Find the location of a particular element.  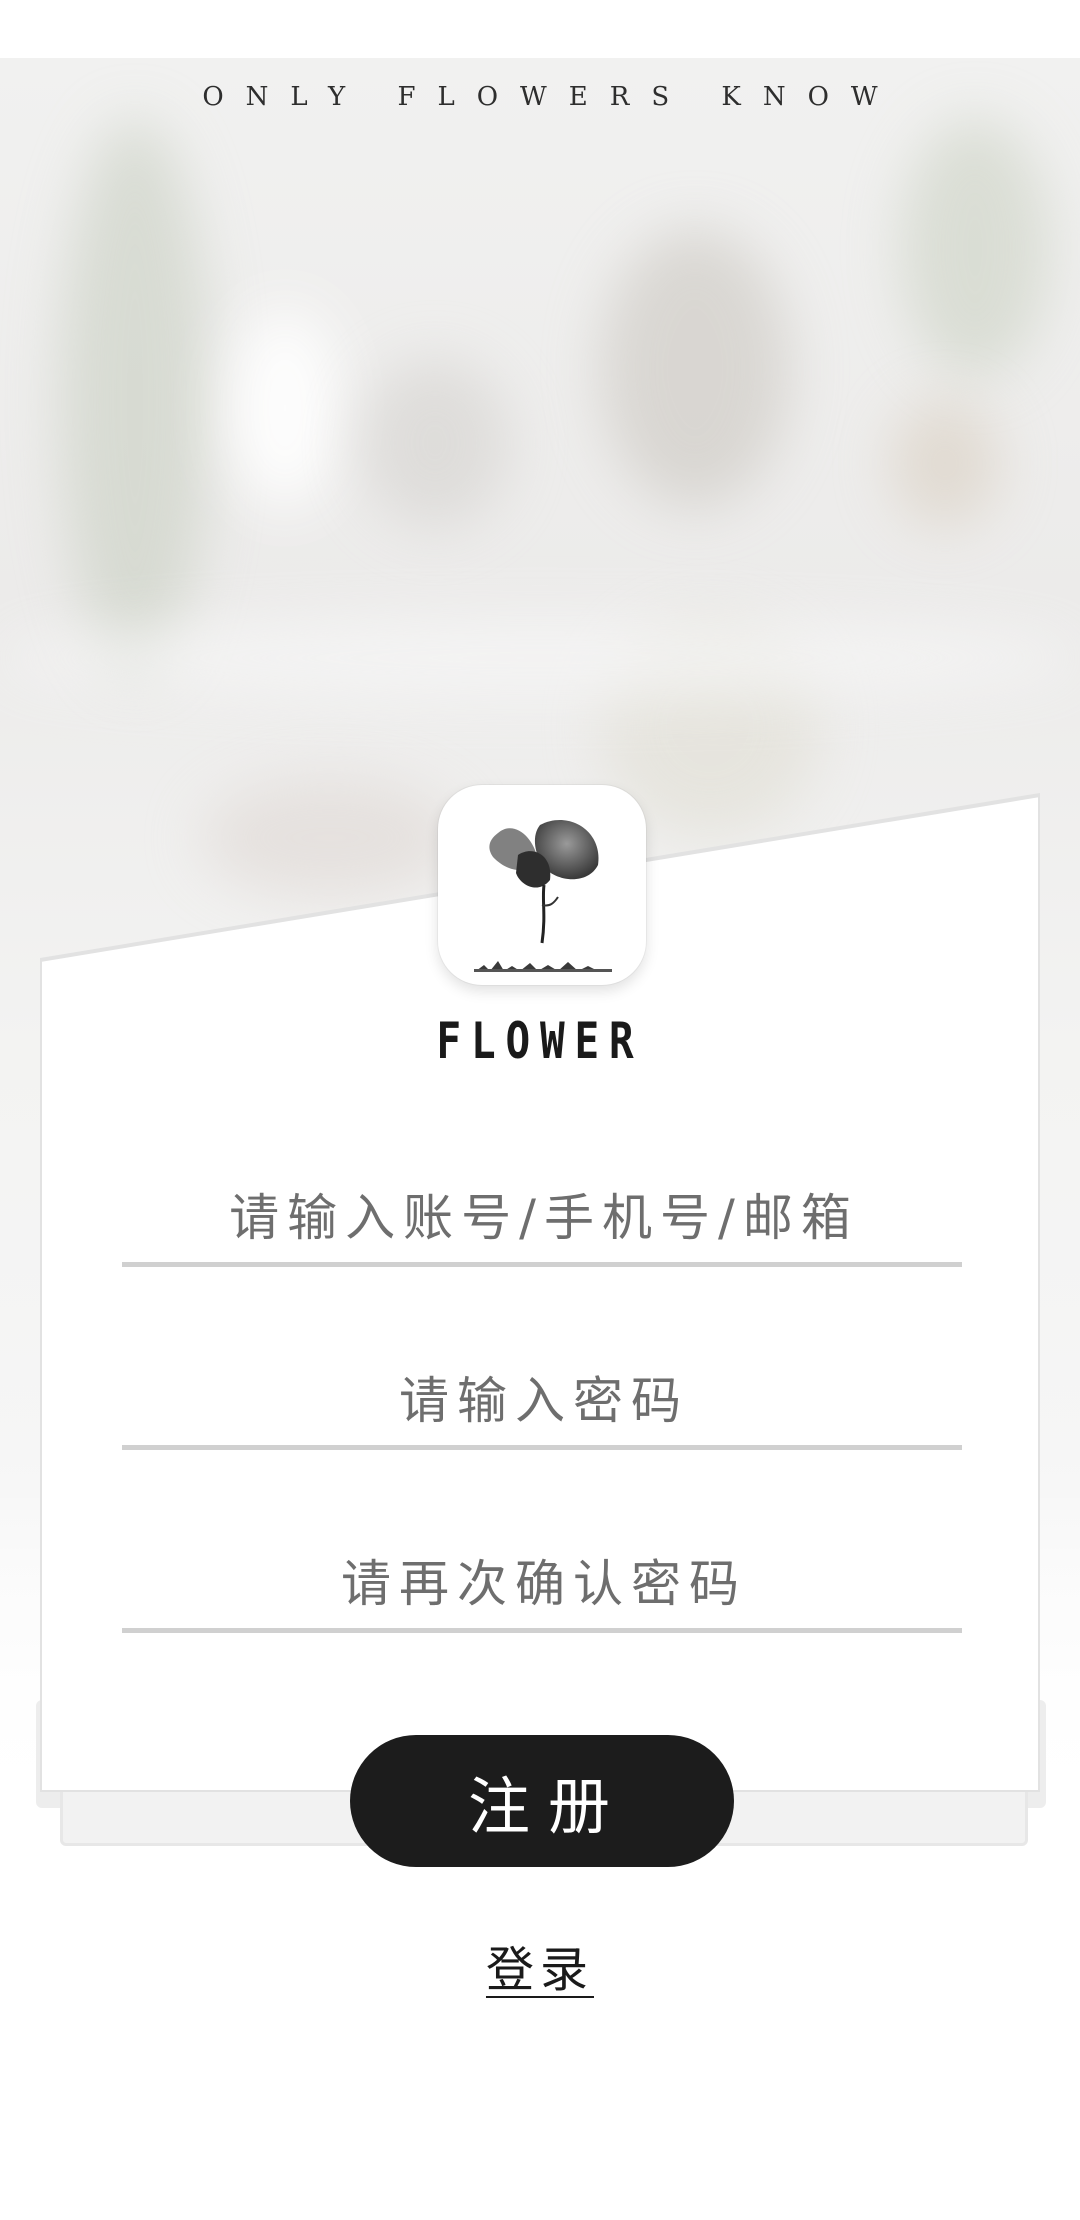

account-field is located at coordinates (544, 1222).